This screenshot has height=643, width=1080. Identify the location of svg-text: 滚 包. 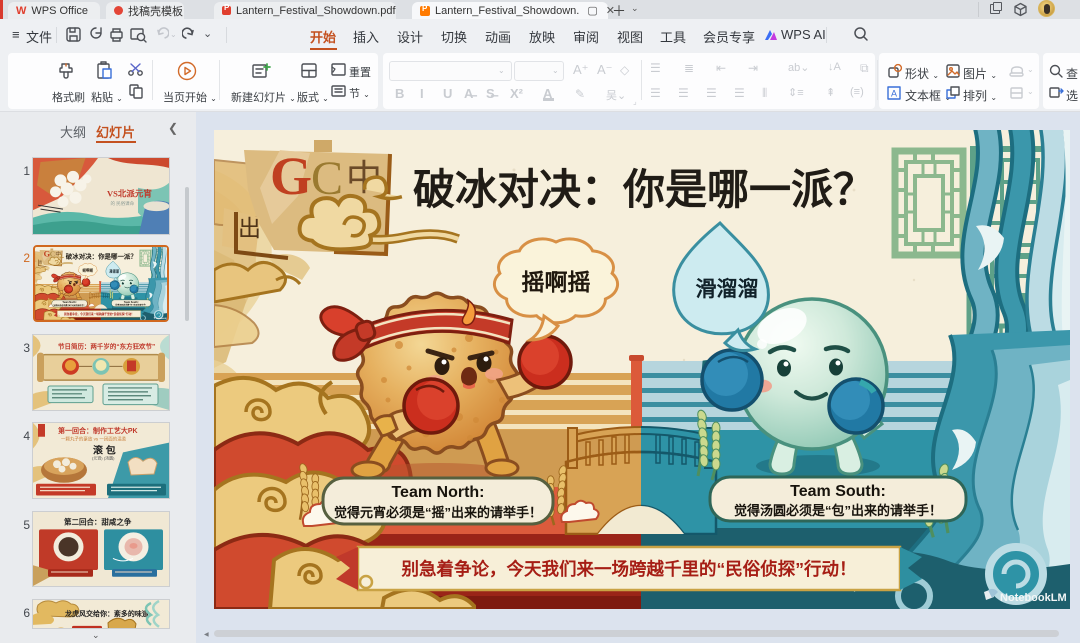
(104, 449).